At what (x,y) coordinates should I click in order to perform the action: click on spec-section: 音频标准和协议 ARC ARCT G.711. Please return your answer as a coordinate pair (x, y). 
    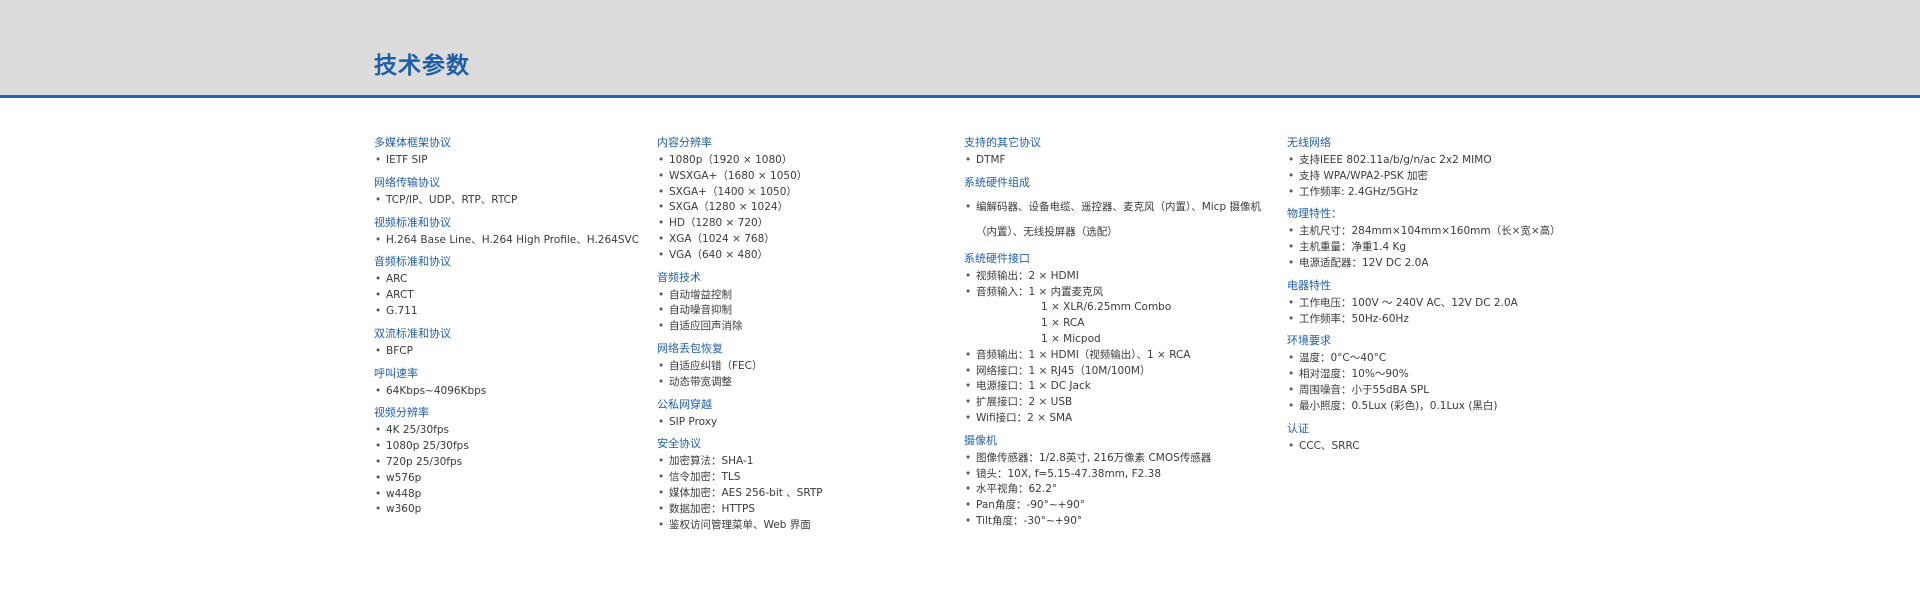
    Looking at the image, I should click on (524, 286).